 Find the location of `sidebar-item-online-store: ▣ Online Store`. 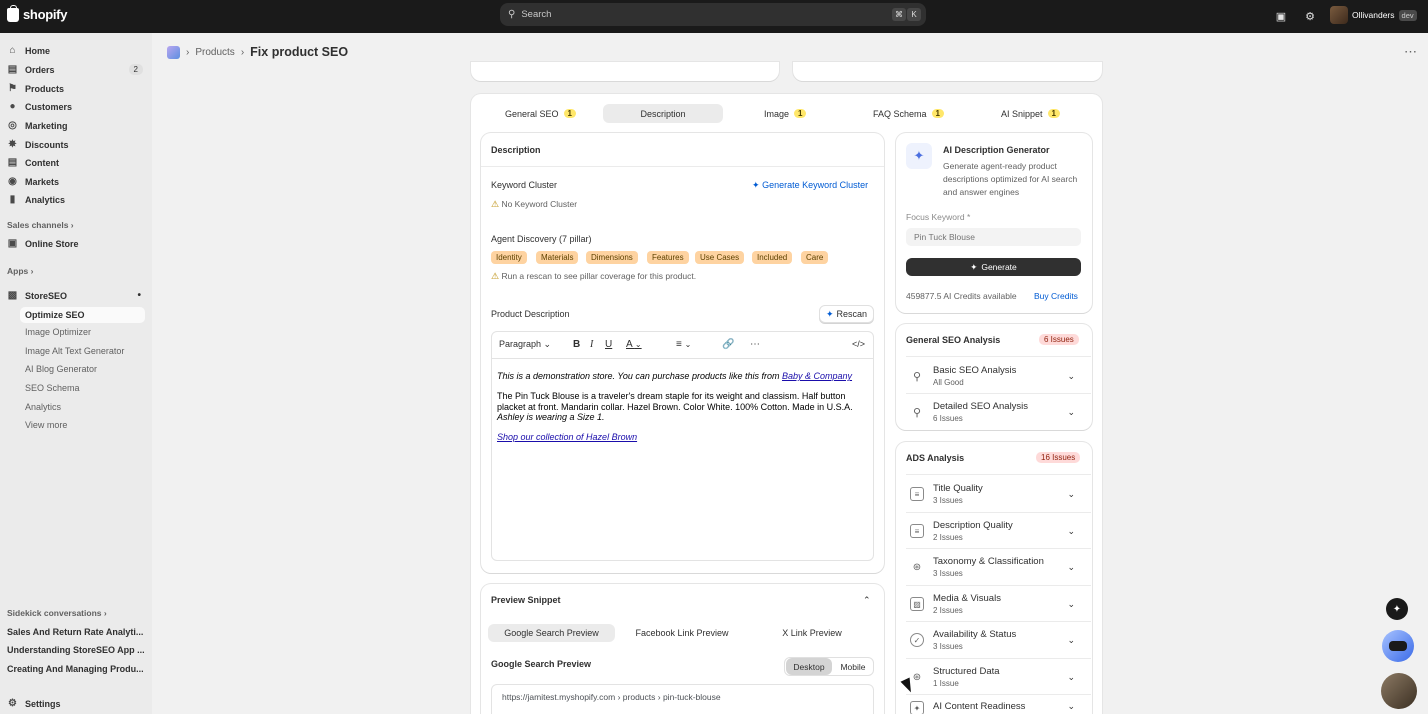

sidebar-item-online-store: ▣ Online Store is located at coordinates (77, 243).